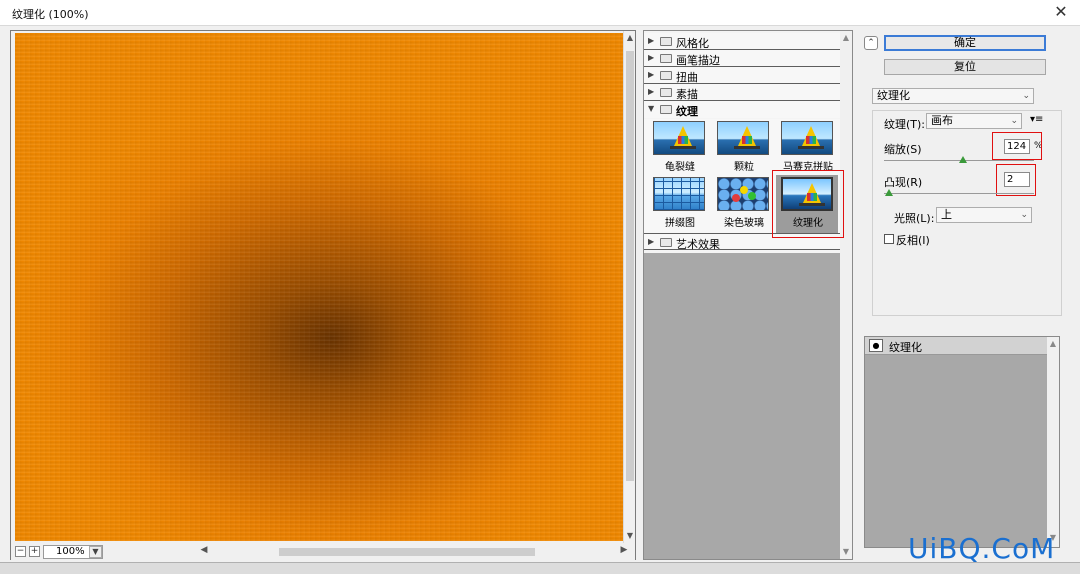 The height and width of the screenshot is (574, 1080). What do you see at coordinates (905, 124) in the screenshot?
I see `texture-label: 纹理(T):` at bounding box center [905, 124].